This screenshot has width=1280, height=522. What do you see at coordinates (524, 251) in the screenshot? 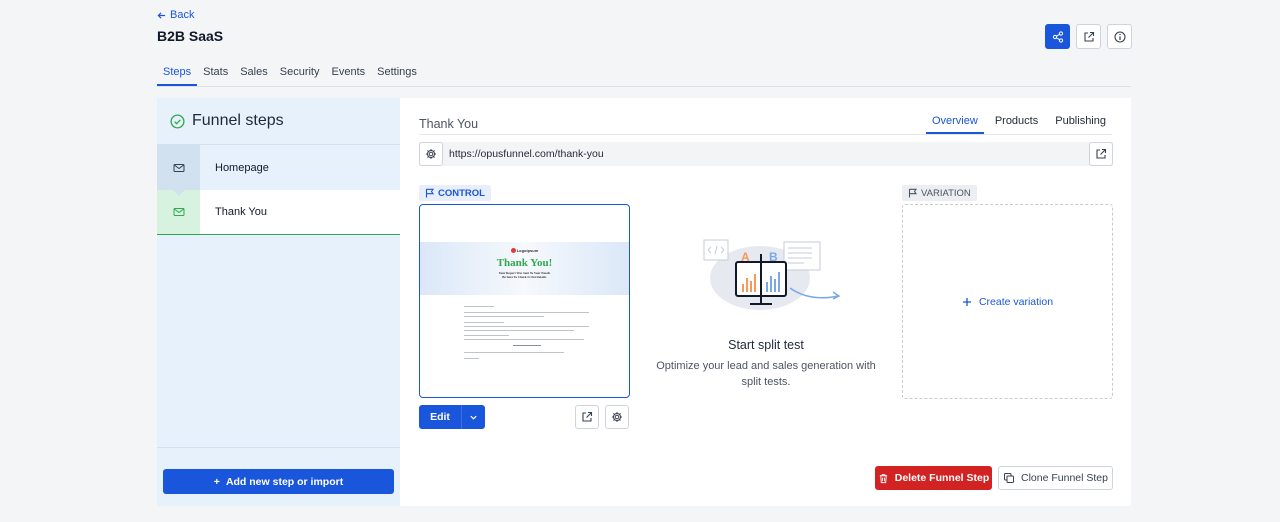
I see `preview-logo: Logoipsum` at bounding box center [524, 251].